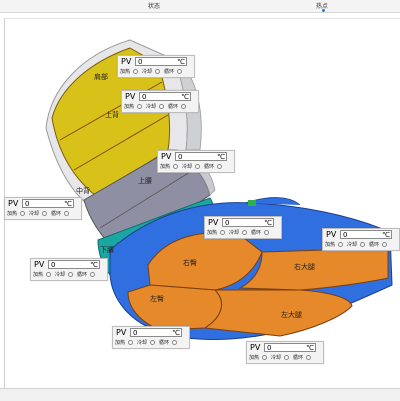 This screenshot has width=400, height=401. Describe the element at coordinates (145, 181) in the screenshot. I see `zone-label-upper-waist: 上腰` at that location.